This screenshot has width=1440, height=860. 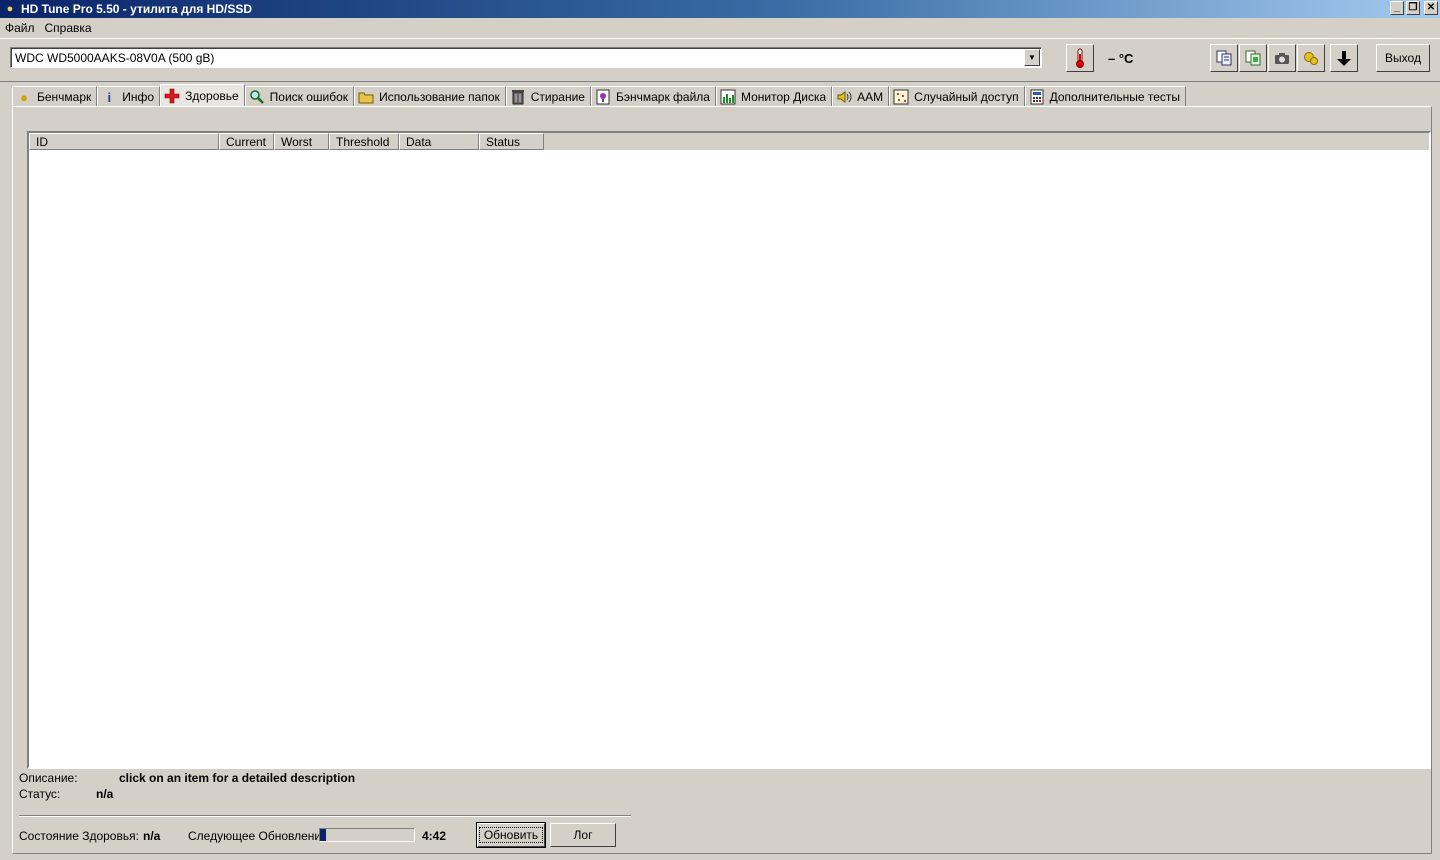 I want to click on restore-button: ❐, so click(x=1413, y=8).